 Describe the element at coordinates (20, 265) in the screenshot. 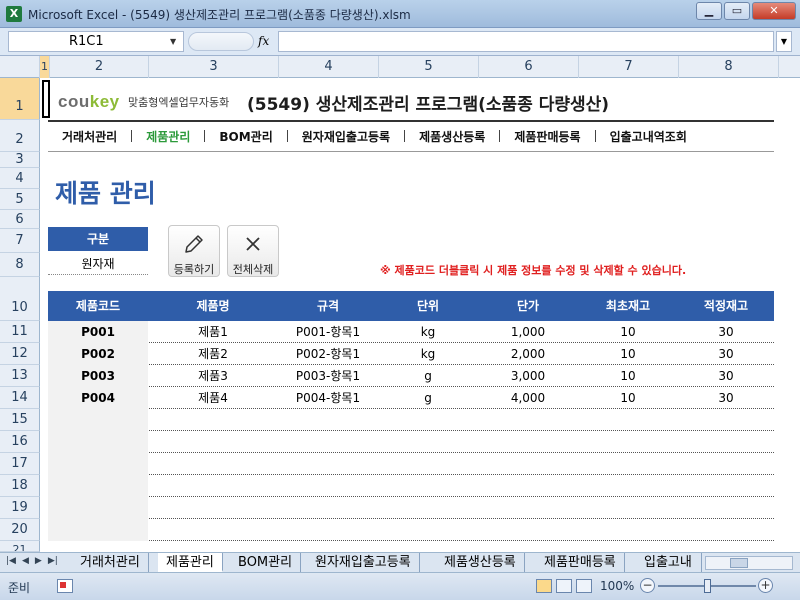

I see `row-header: 8` at that location.